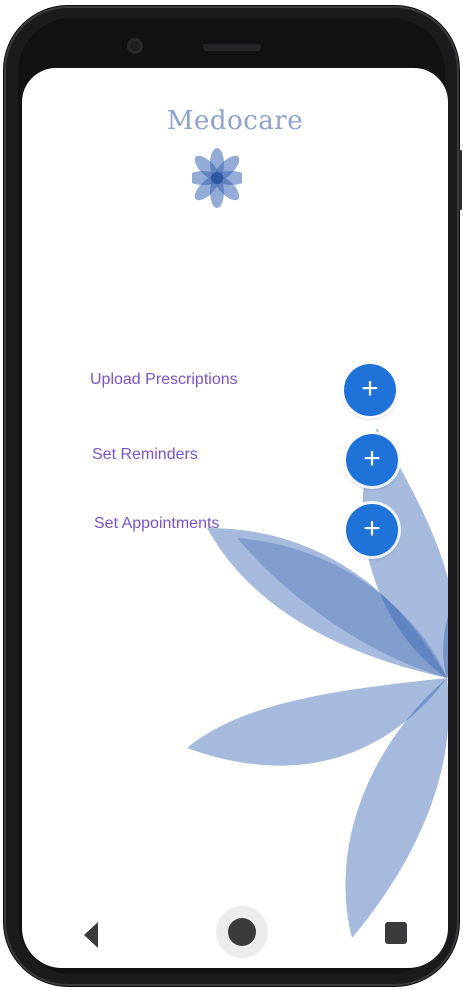 This screenshot has width=463, height=991. Describe the element at coordinates (156, 524) in the screenshot. I see `set-appointments-label: Set Appointments` at that location.